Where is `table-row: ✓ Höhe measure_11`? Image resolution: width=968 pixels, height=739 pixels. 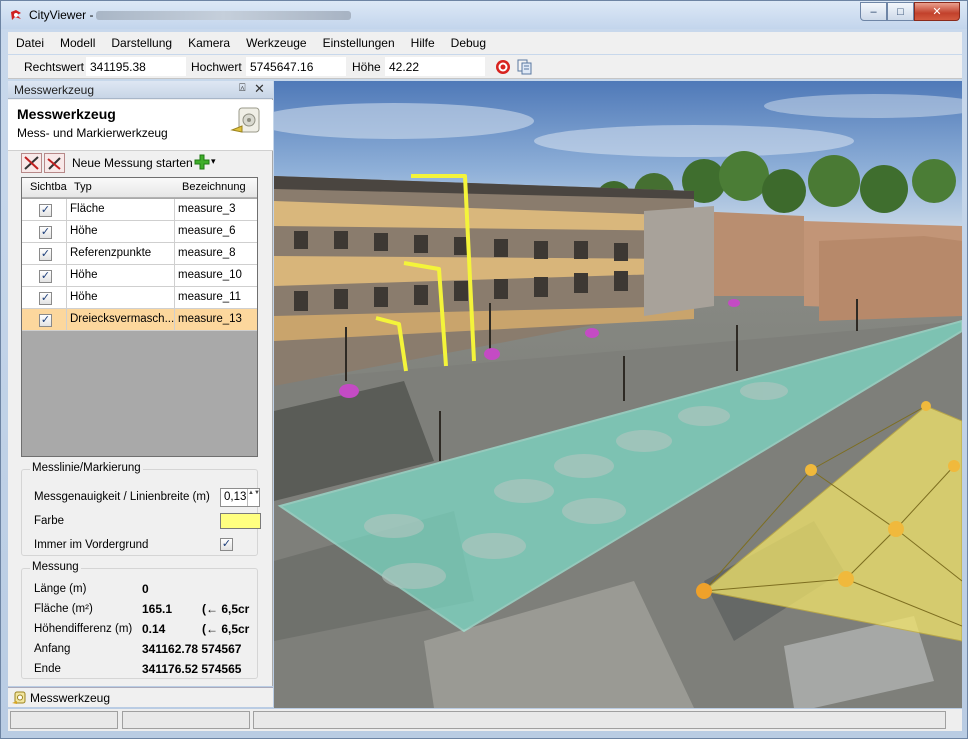
table-row: ✓ Höhe measure_11 is located at coordinates (139, 298).